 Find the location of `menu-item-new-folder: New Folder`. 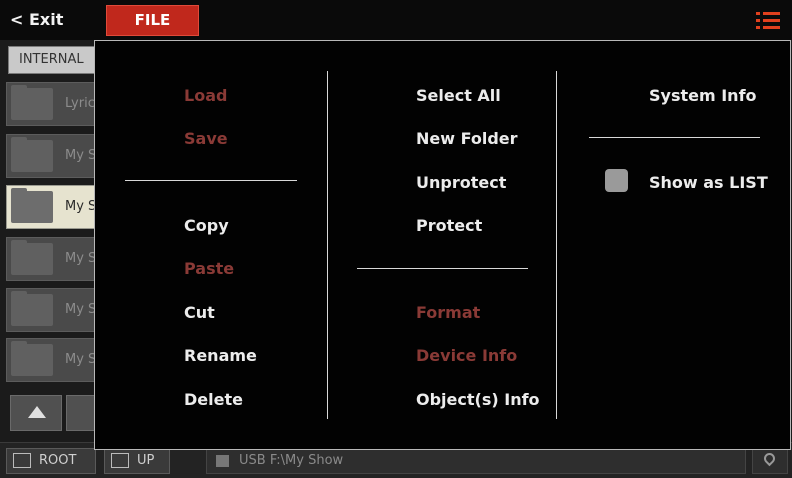

menu-item-new-folder: New Folder is located at coordinates (467, 138).